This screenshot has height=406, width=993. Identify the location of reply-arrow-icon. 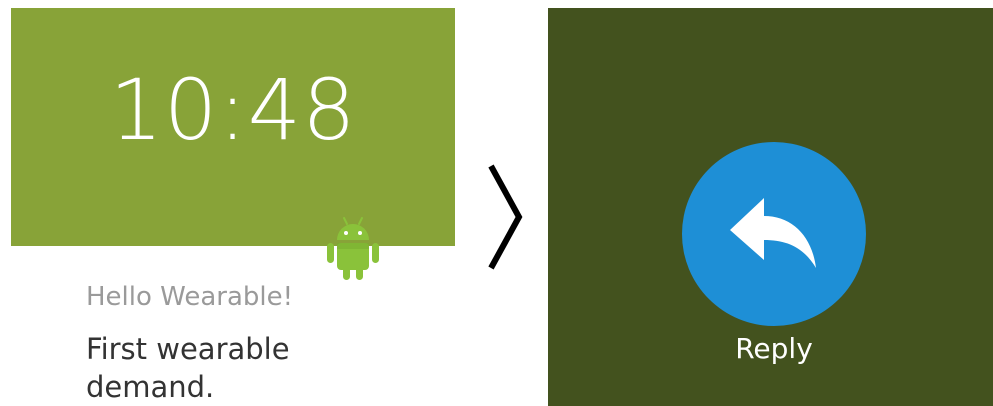
(773, 233).